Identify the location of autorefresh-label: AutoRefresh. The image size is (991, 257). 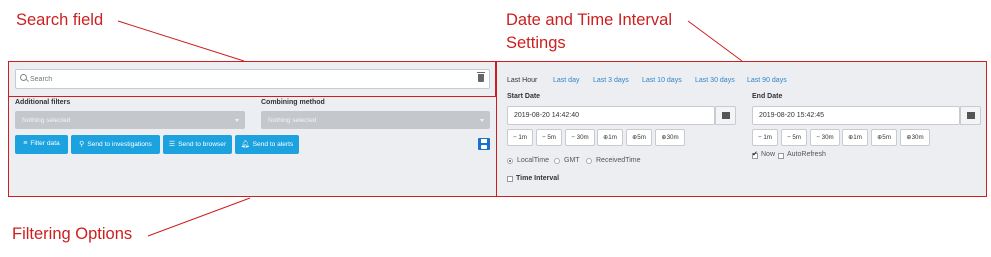
(806, 154).